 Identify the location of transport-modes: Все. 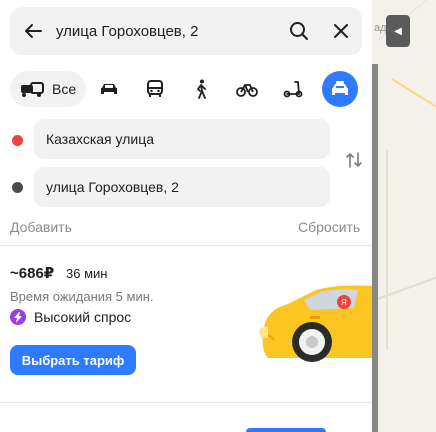
(188, 89).